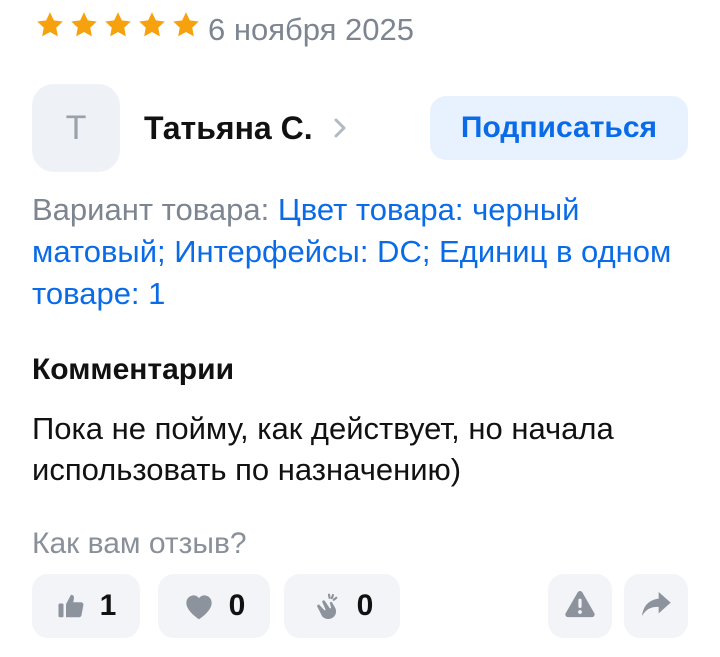 This screenshot has width=720, height=657. Describe the element at coordinates (237, 605) in the screenshot. I see `heart-count: 0` at that location.